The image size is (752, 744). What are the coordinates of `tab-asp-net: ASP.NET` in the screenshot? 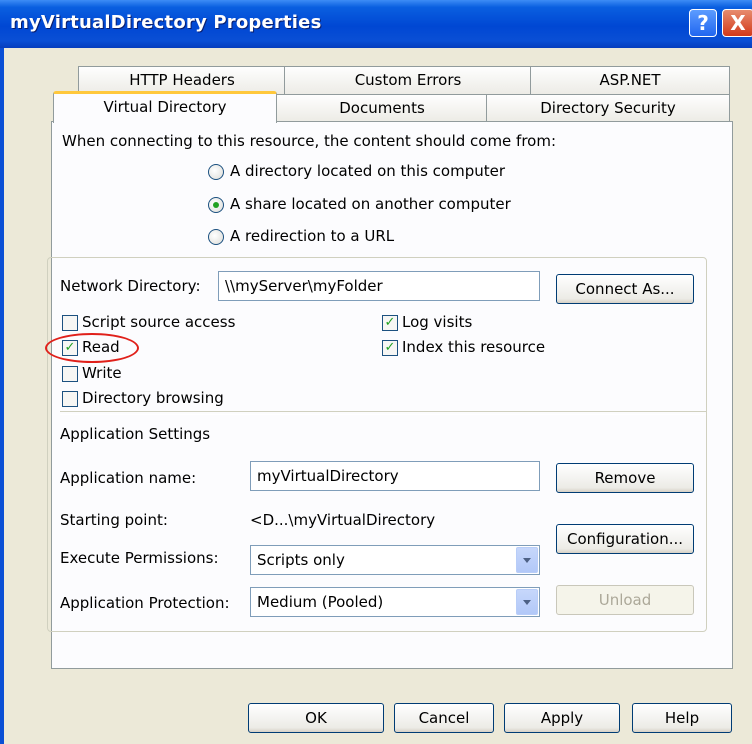 It's located at (630, 80).